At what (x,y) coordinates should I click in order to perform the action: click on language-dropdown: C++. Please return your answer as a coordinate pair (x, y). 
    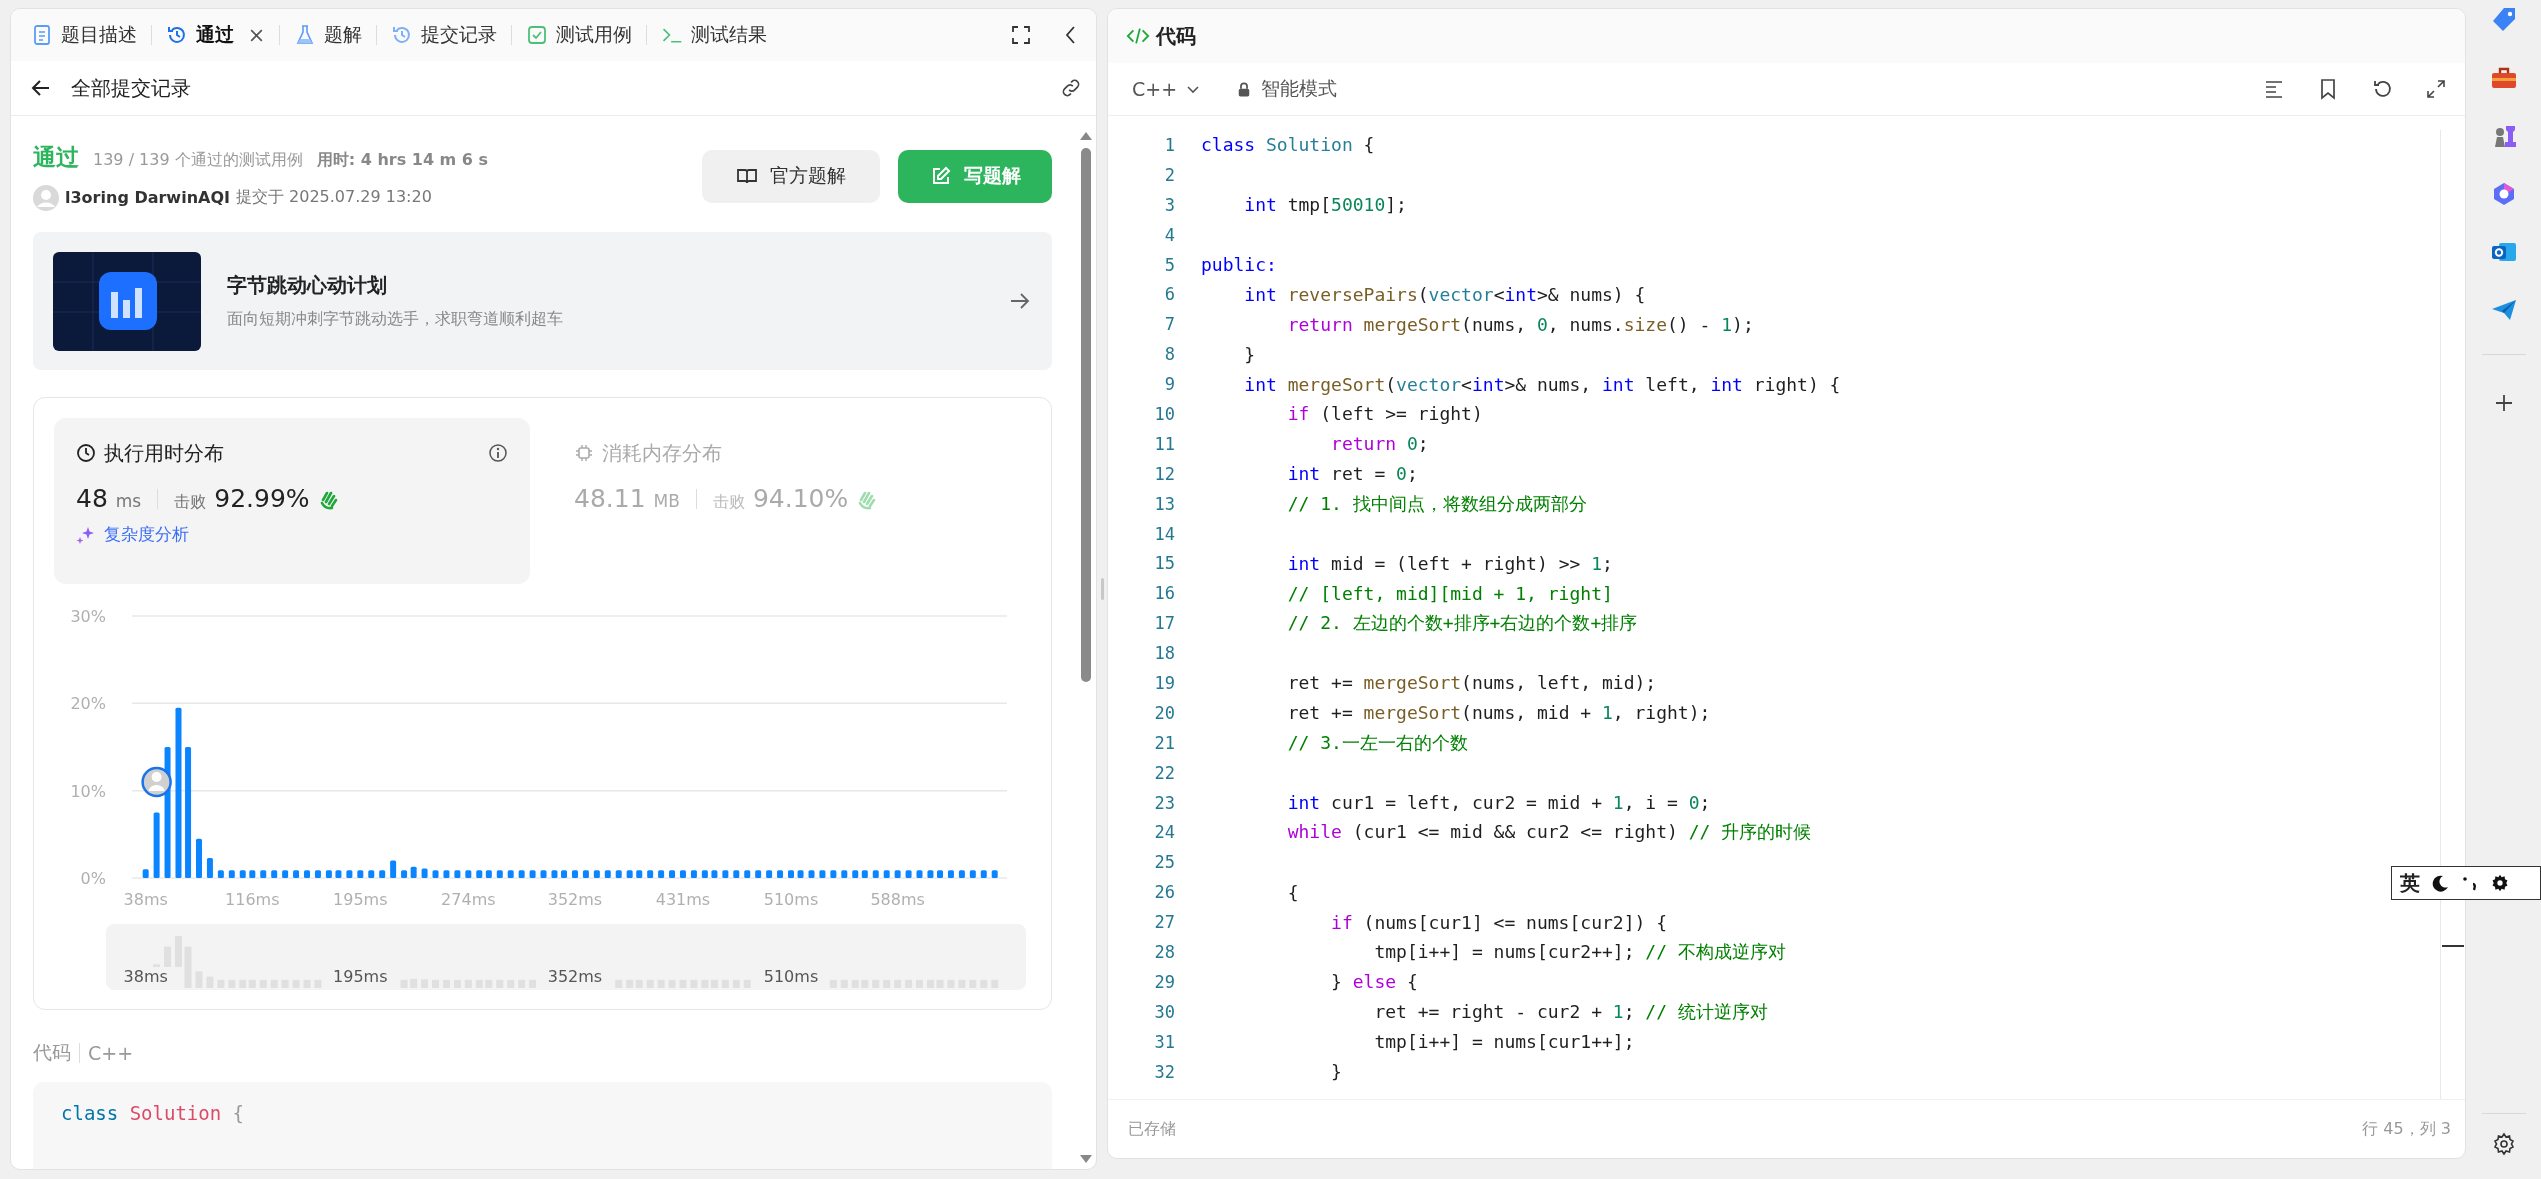
    Looking at the image, I should click on (1167, 89).